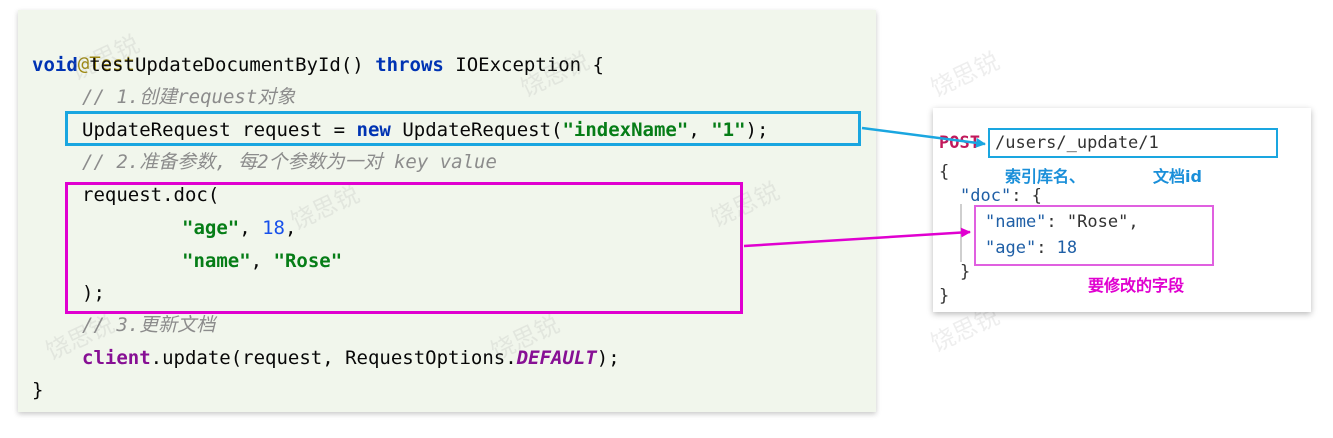 The image size is (1333, 438). Describe the element at coordinates (864, 187) in the screenshot. I see `connector-arrows` at that location.